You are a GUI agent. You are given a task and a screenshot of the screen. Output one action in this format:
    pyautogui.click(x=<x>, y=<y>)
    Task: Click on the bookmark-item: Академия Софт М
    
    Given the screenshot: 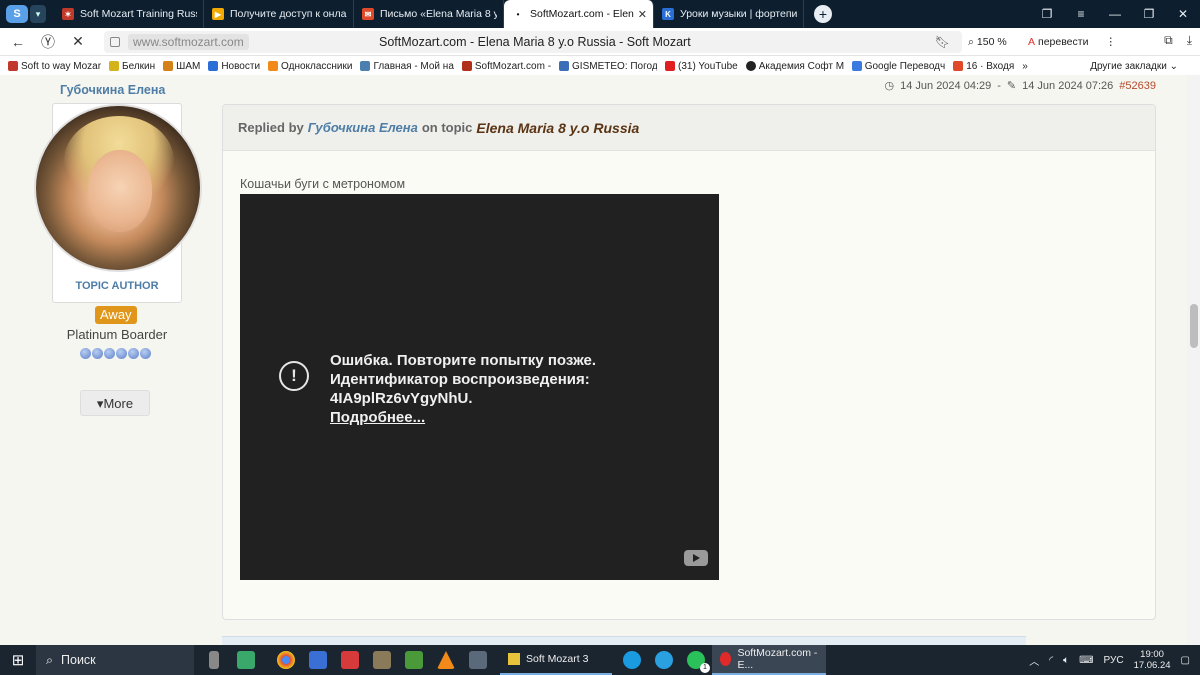 What is the action you would take?
    pyautogui.click(x=794, y=66)
    